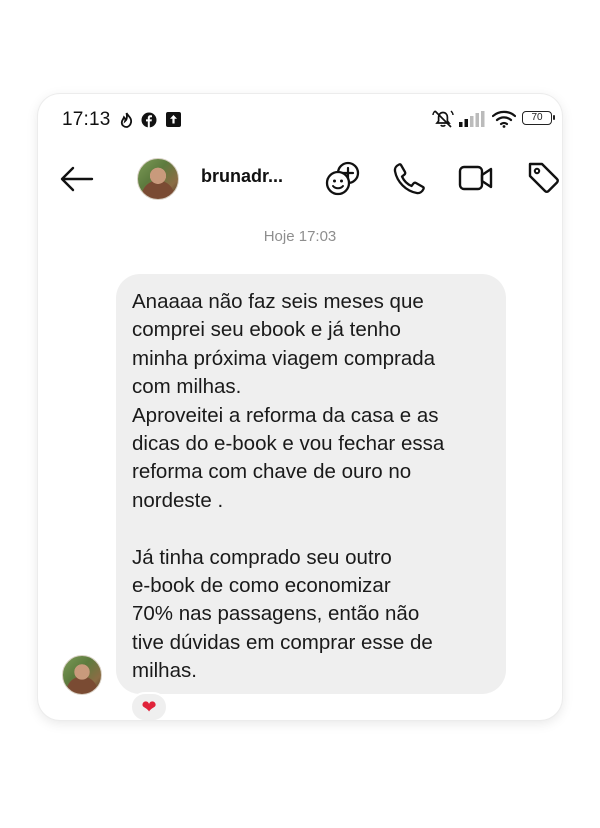 This screenshot has height=828, width=600. Describe the element at coordinates (409, 179) in the screenshot. I see `phone-icon` at that location.